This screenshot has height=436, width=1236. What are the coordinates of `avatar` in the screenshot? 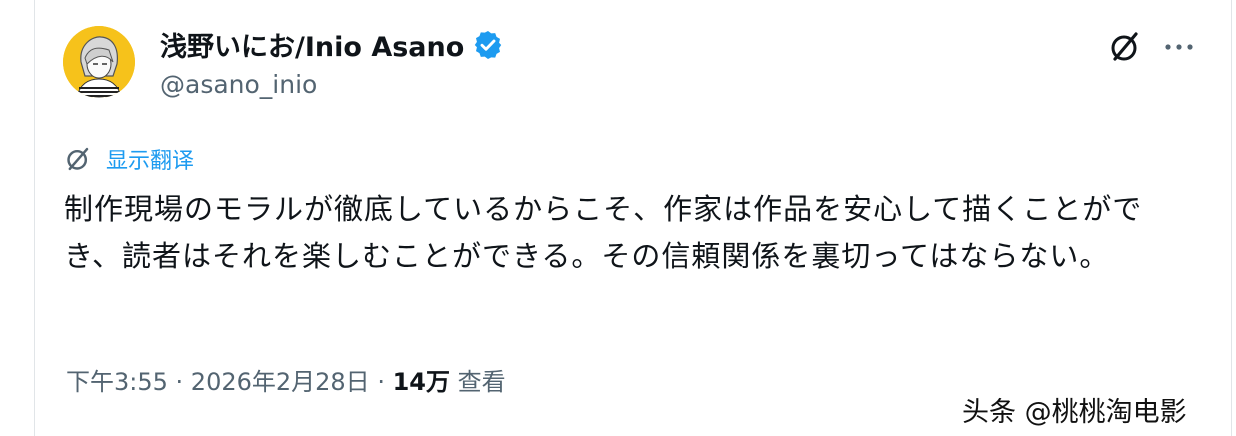 It's located at (99, 62).